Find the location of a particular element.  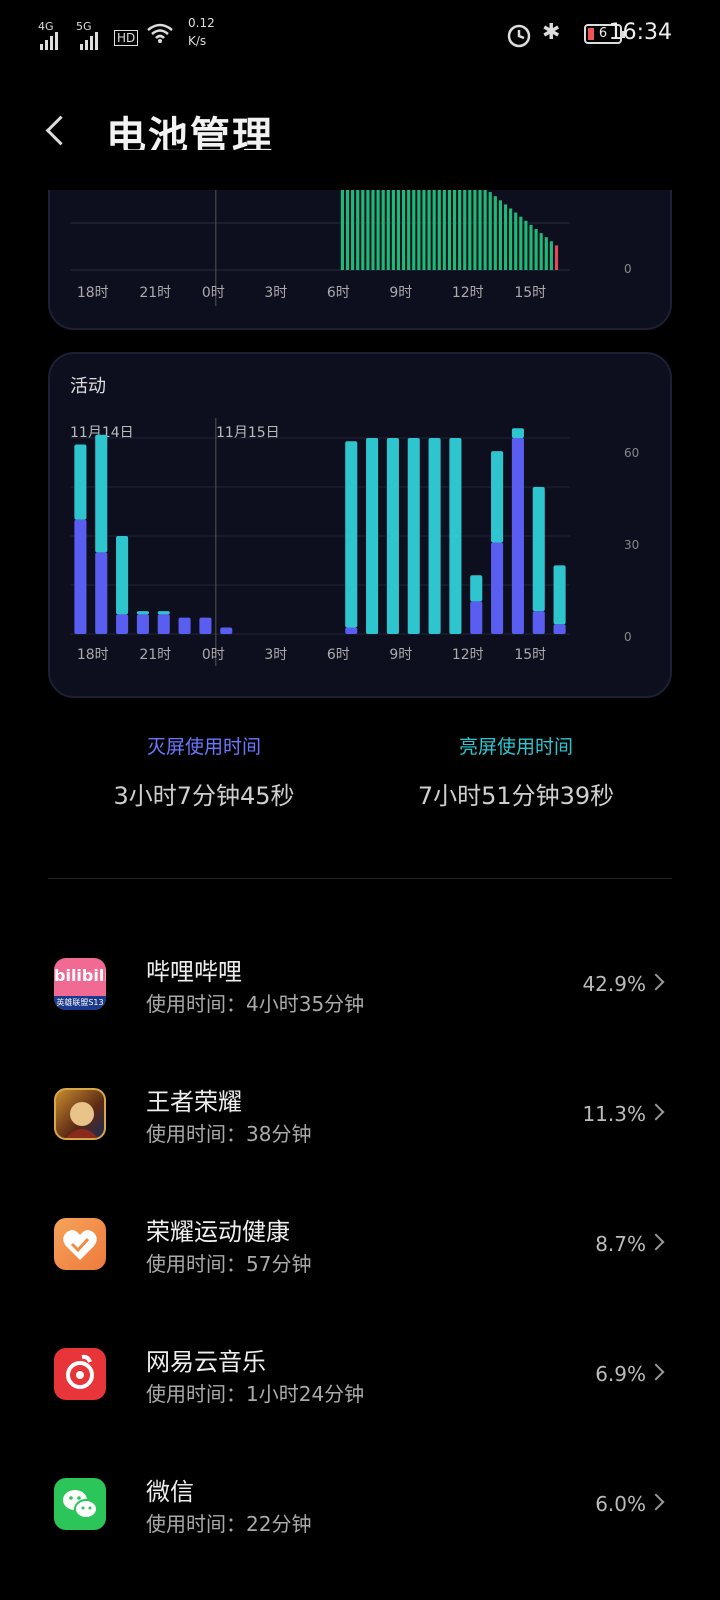

app-row-honor-of-kings: 王者荣耀 使用时间：38分钟 11.3% is located at coordinates (360, 1148).